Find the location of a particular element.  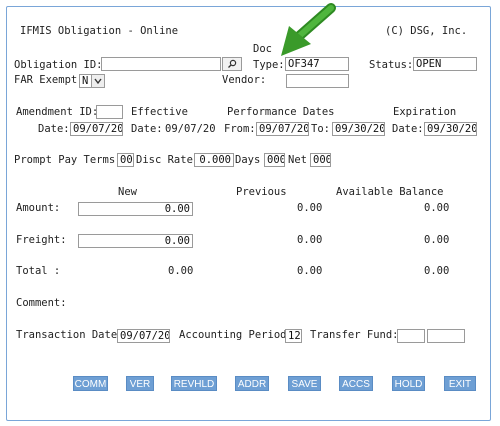

accounting-period-field: 12 is located at coordinates (293, 336).